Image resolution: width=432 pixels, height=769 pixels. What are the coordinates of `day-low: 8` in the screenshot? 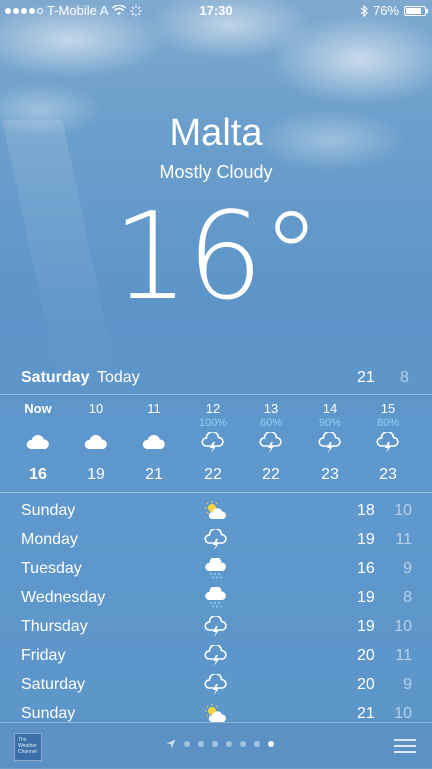 It's located at (407, 597).